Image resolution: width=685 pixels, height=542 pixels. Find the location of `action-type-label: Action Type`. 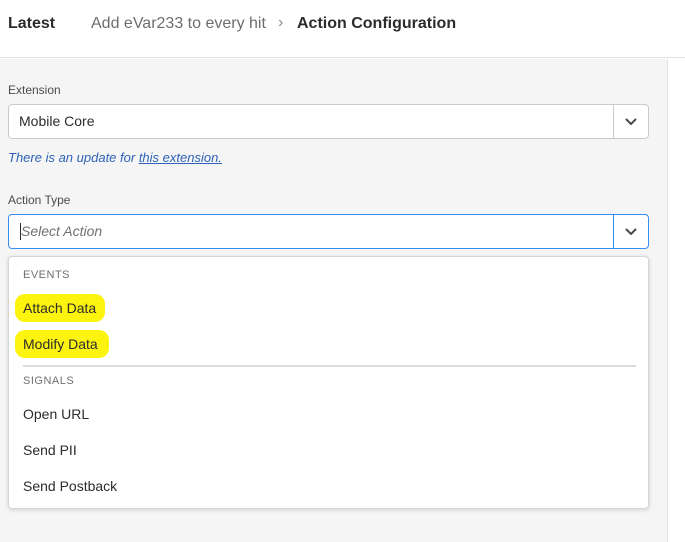

action-type-label: Action Type is located at coordinates (39, 200).